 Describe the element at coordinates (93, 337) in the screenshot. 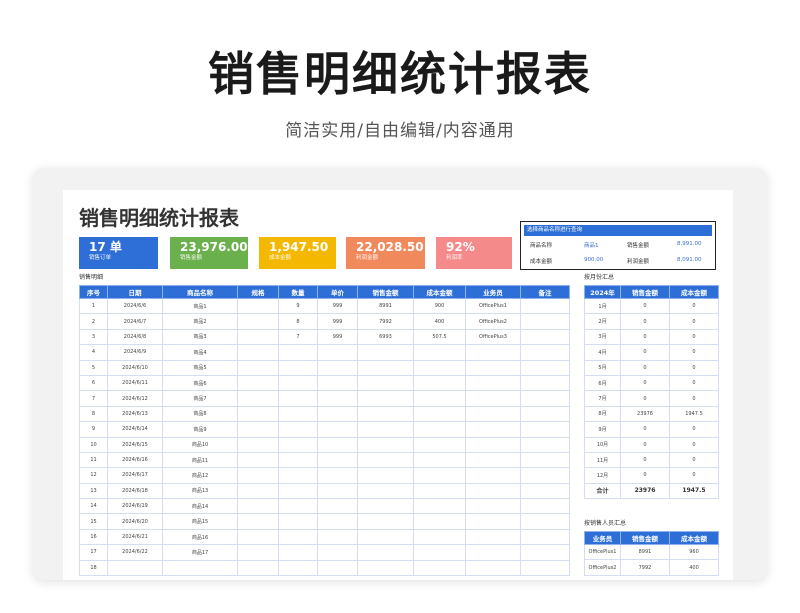

I see `table-cell: 3` at that location.